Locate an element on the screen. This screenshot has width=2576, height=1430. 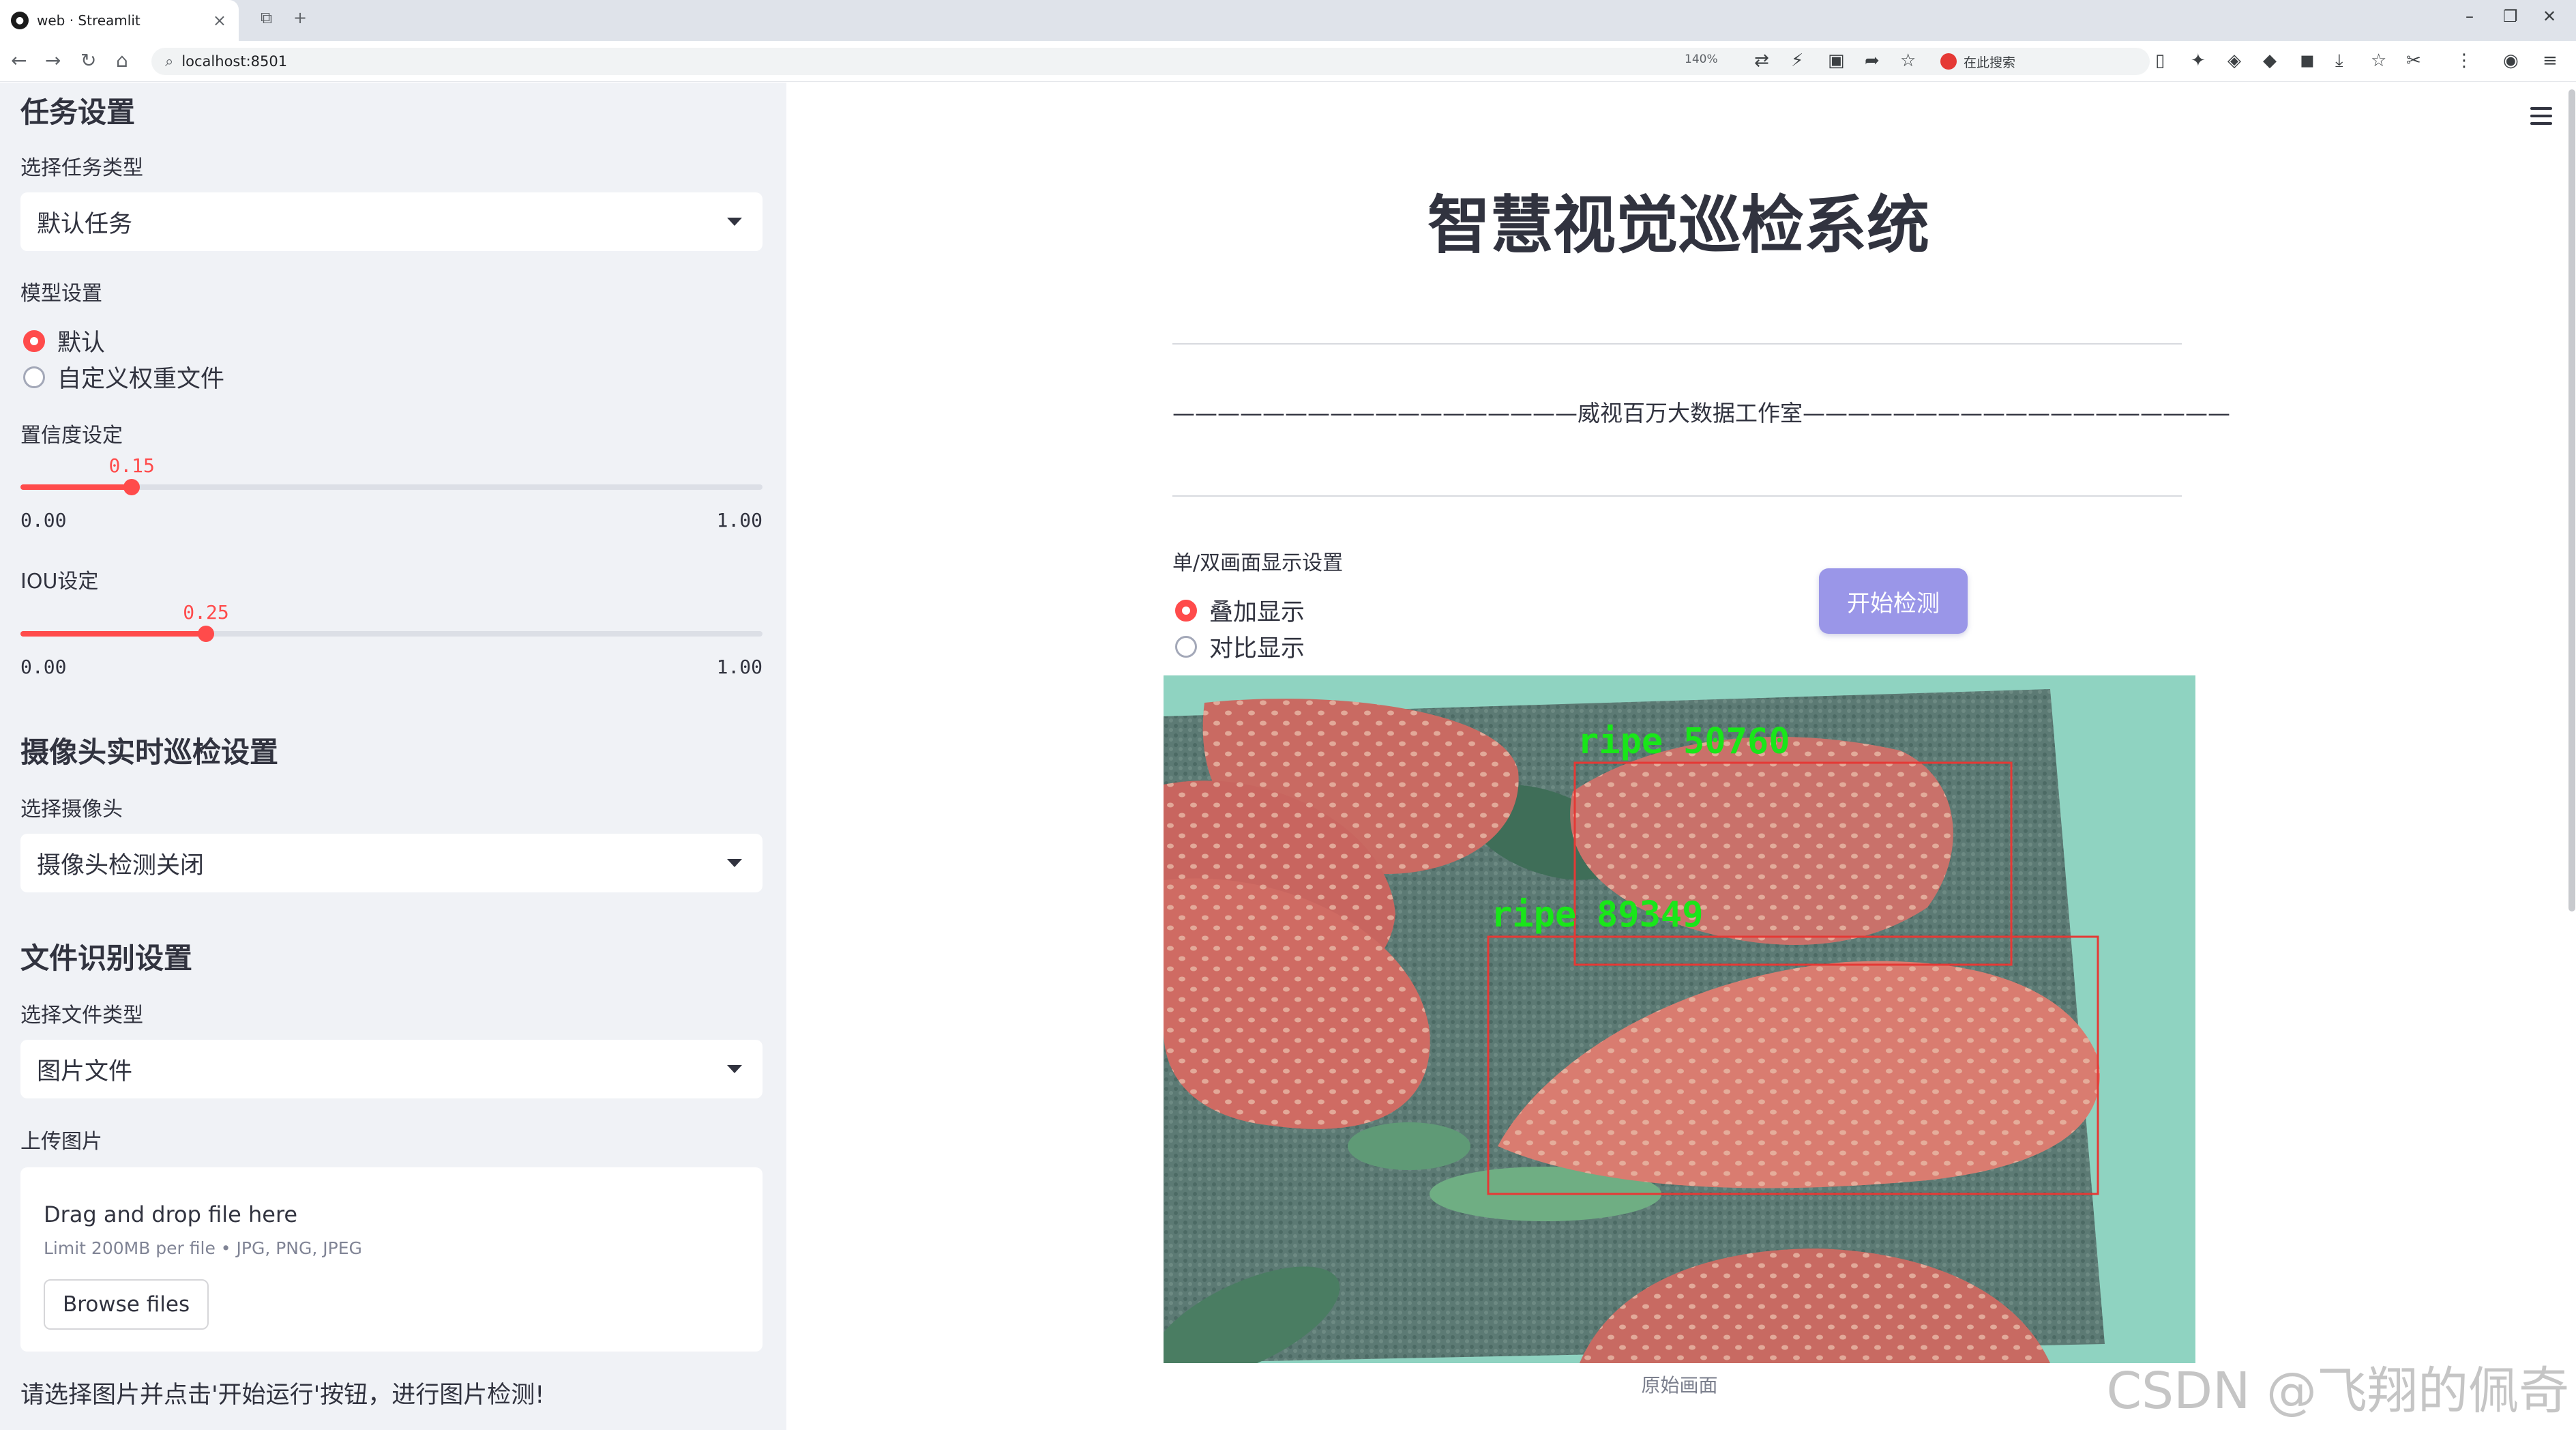
browse-files-button: Browse files is located at coordinates (126, 1305).